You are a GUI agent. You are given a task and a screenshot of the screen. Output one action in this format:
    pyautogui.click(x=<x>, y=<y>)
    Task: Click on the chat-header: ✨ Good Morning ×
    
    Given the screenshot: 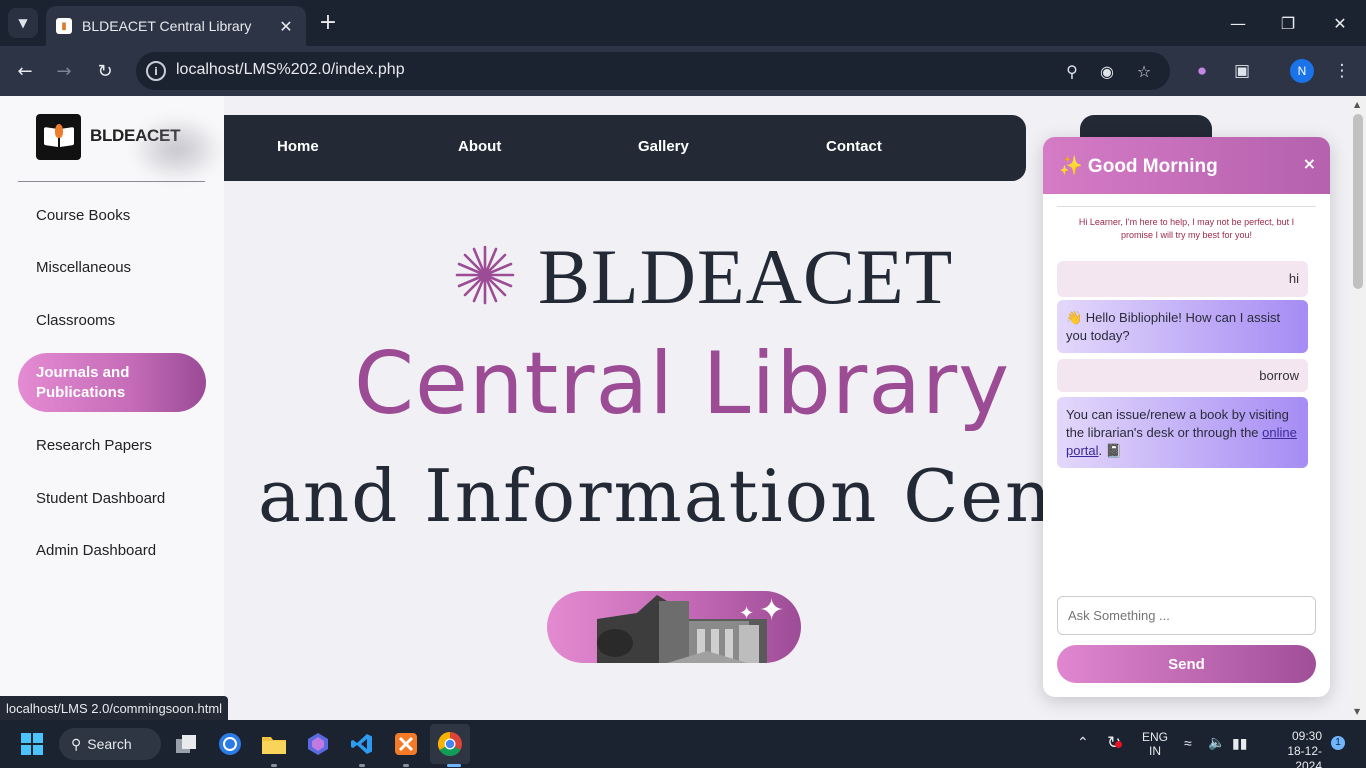 What is the action you would take?
    pyautogui.click(x=1186, y=165)
    